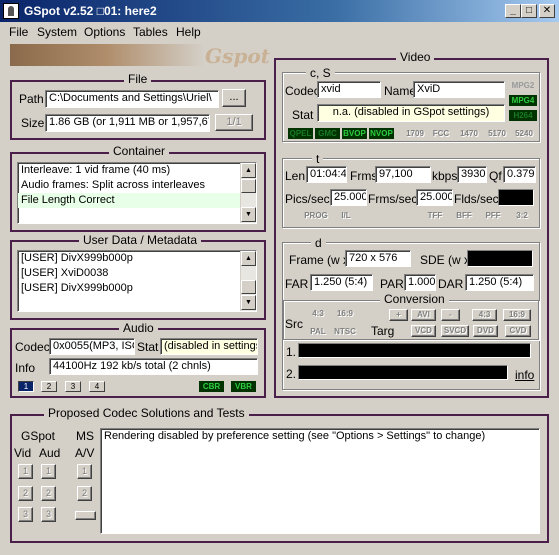 The width and height of the screenshot is (559, 555). Describe the element at coordinates (31, 99) in the screenshot. I see `path-label: Path` at that location.